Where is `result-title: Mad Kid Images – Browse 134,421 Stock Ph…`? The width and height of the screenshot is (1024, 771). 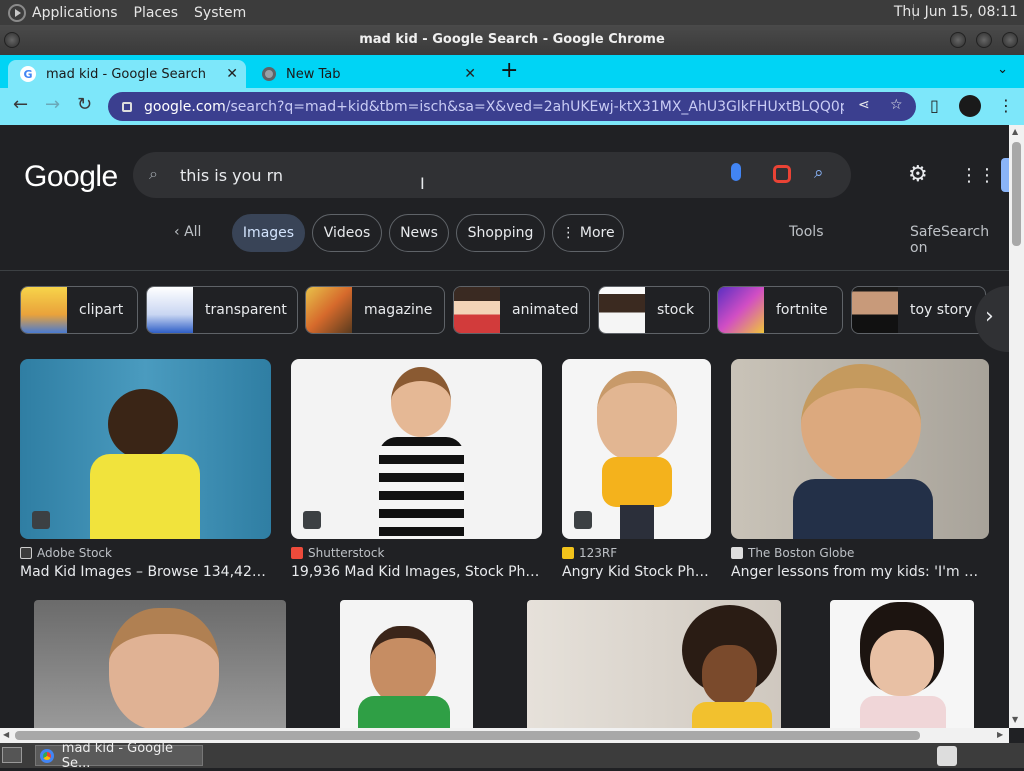
result-title: Mad Kid Images – Browse 134,421 Stock Ph… is located at coordinates (145, 572).